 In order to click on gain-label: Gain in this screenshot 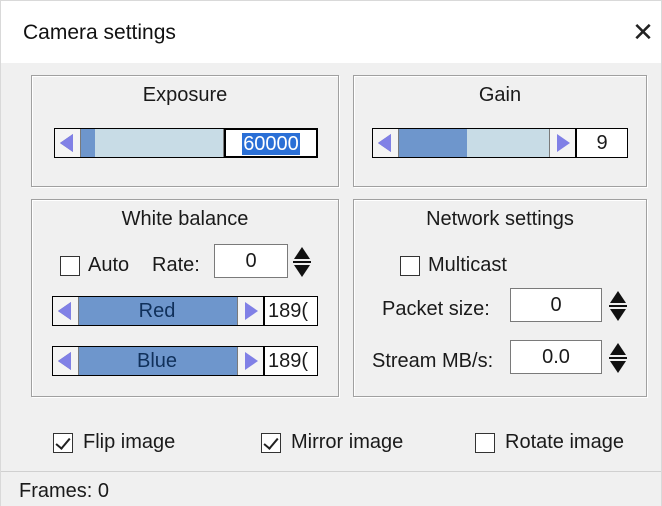, I will do `click(500, 95)`.